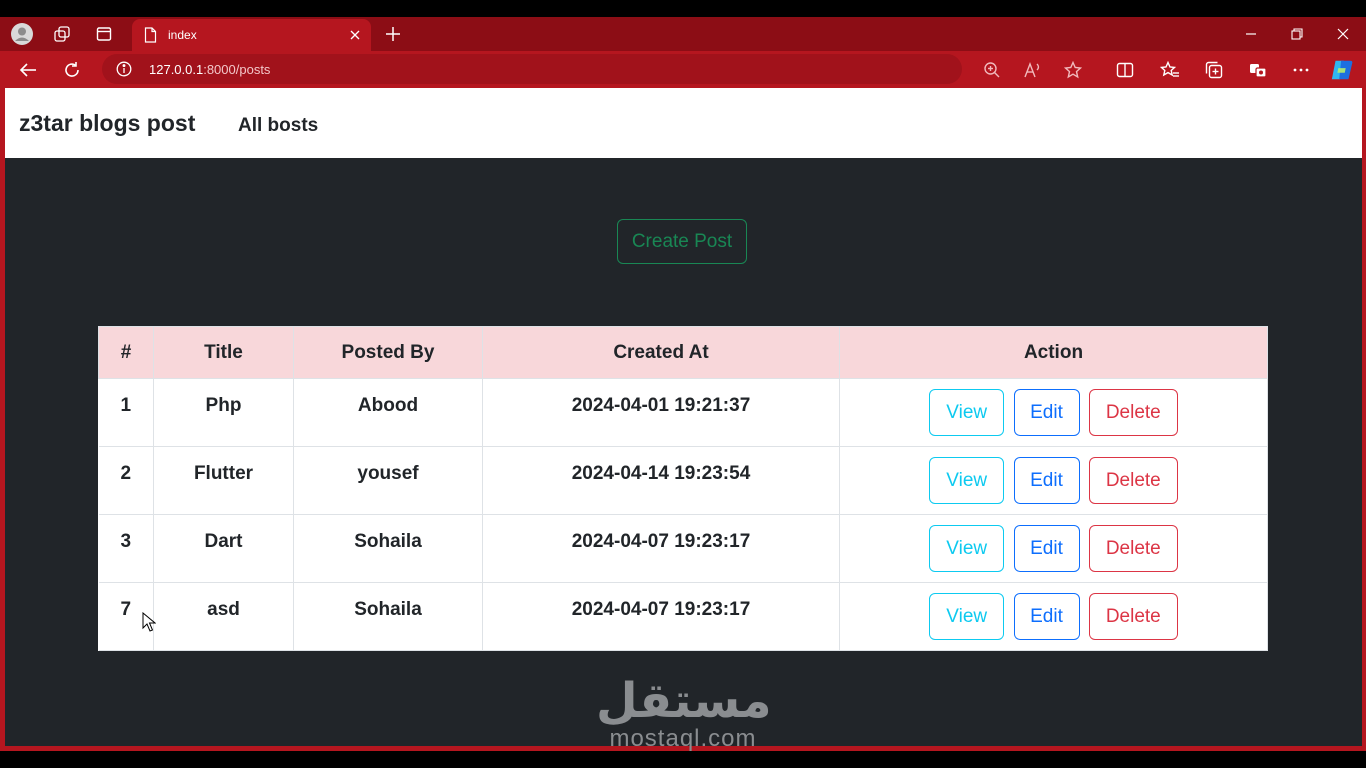  Describe the element at coordinates (223, 616) in the screenshot. I see `cell-title: asd` at that location.